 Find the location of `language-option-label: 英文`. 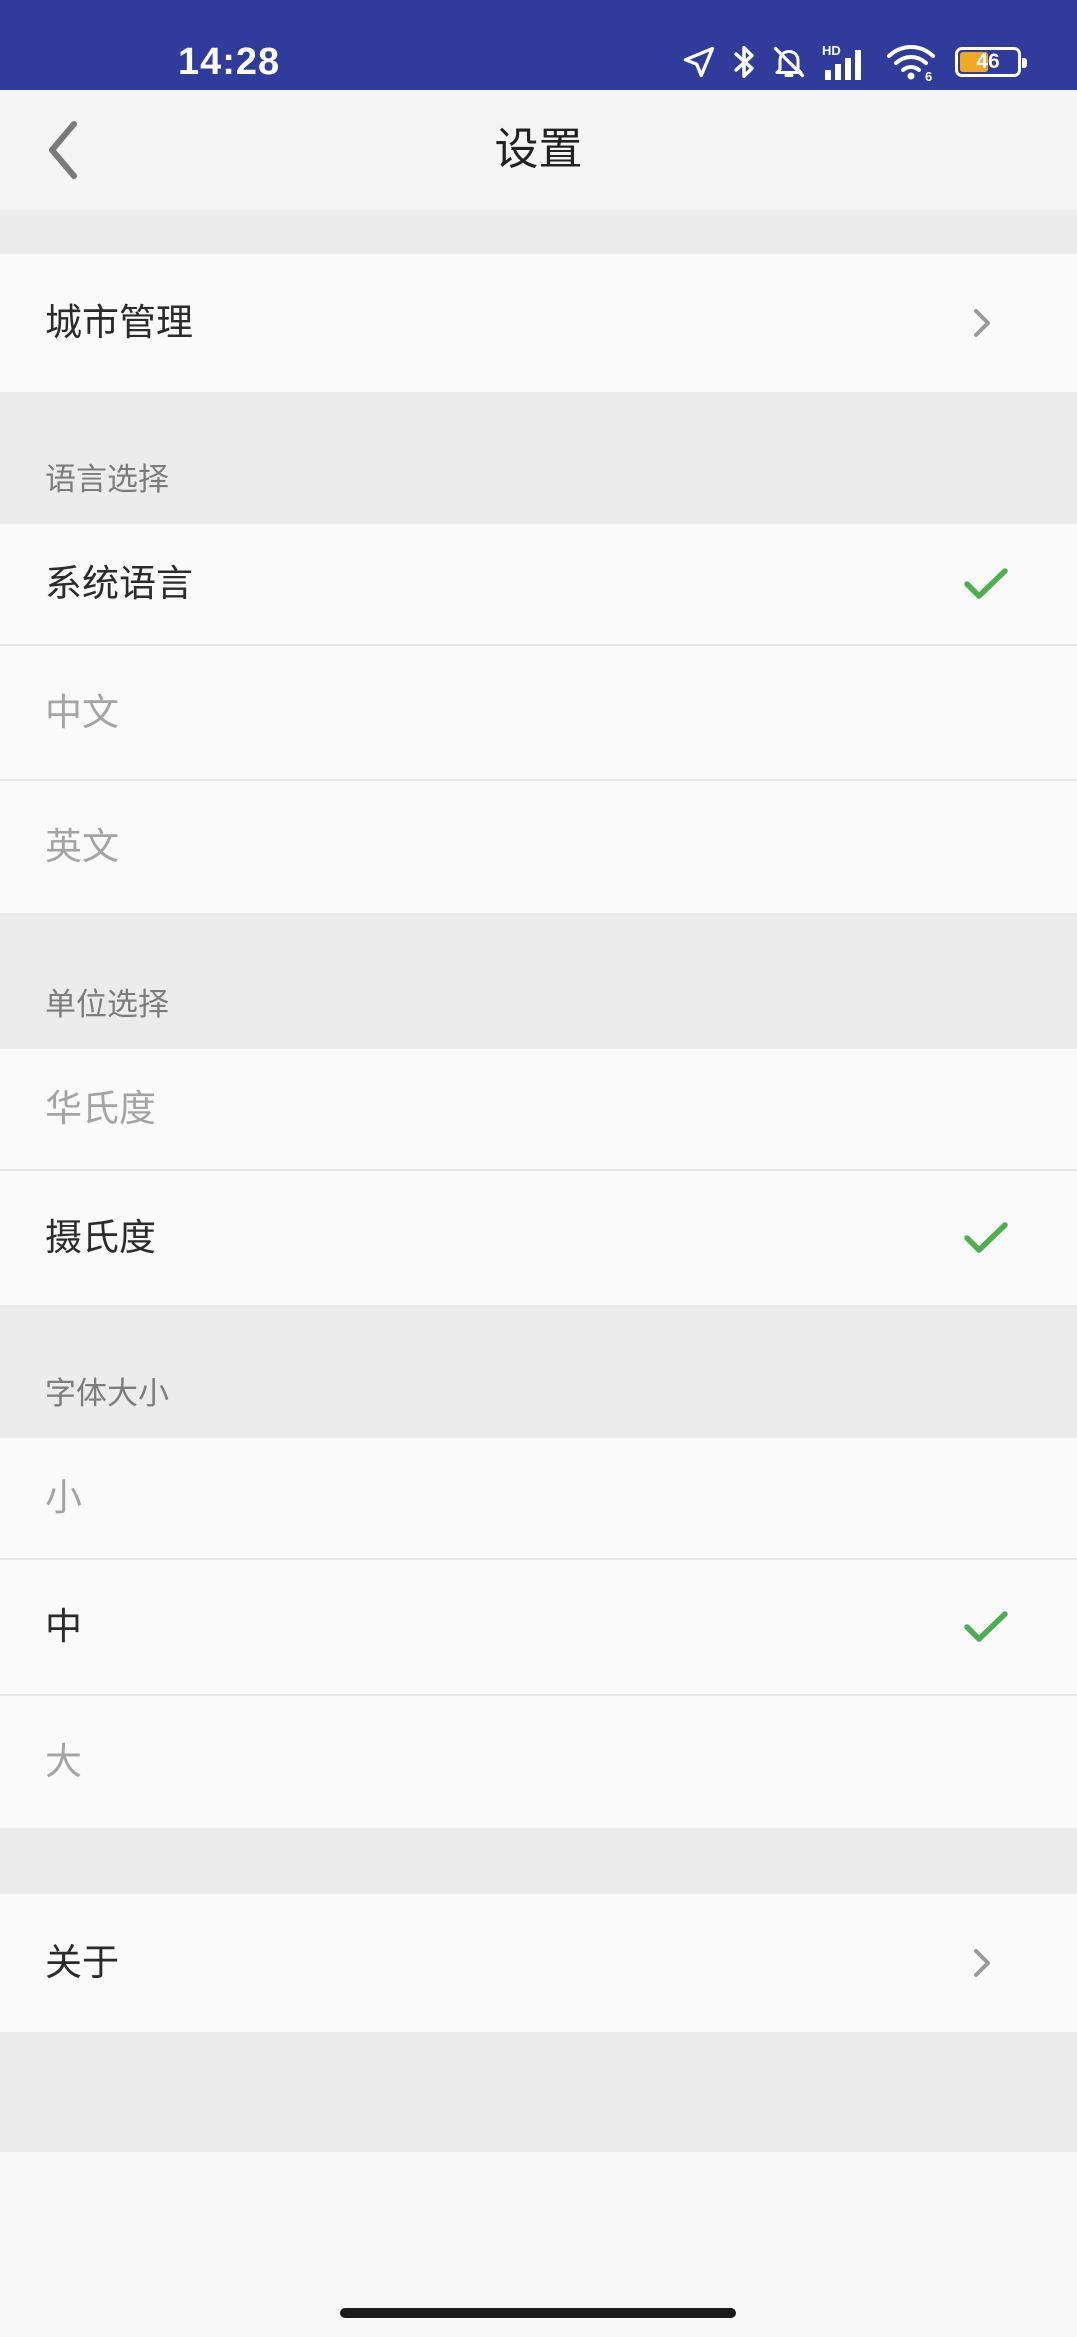

language-option-label: 英文 is located at coordinates (82, 846).